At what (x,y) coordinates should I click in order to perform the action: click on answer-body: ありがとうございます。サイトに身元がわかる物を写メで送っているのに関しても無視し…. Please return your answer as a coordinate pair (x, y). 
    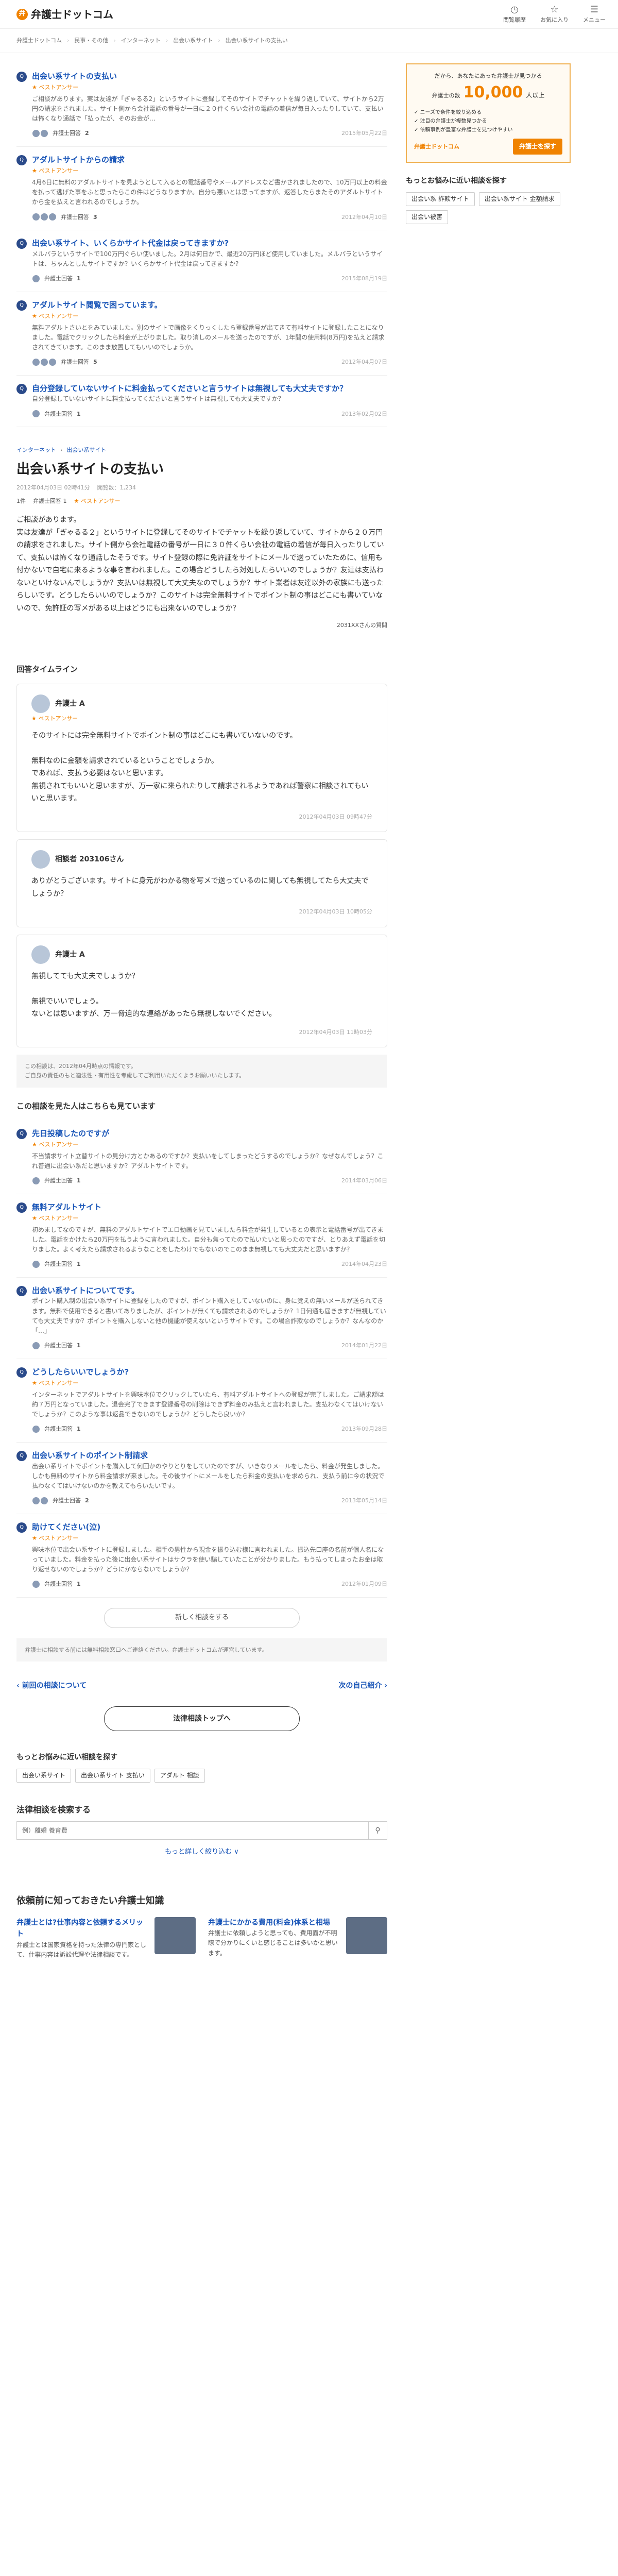
    Looking at the image, I should click on (200, 887).